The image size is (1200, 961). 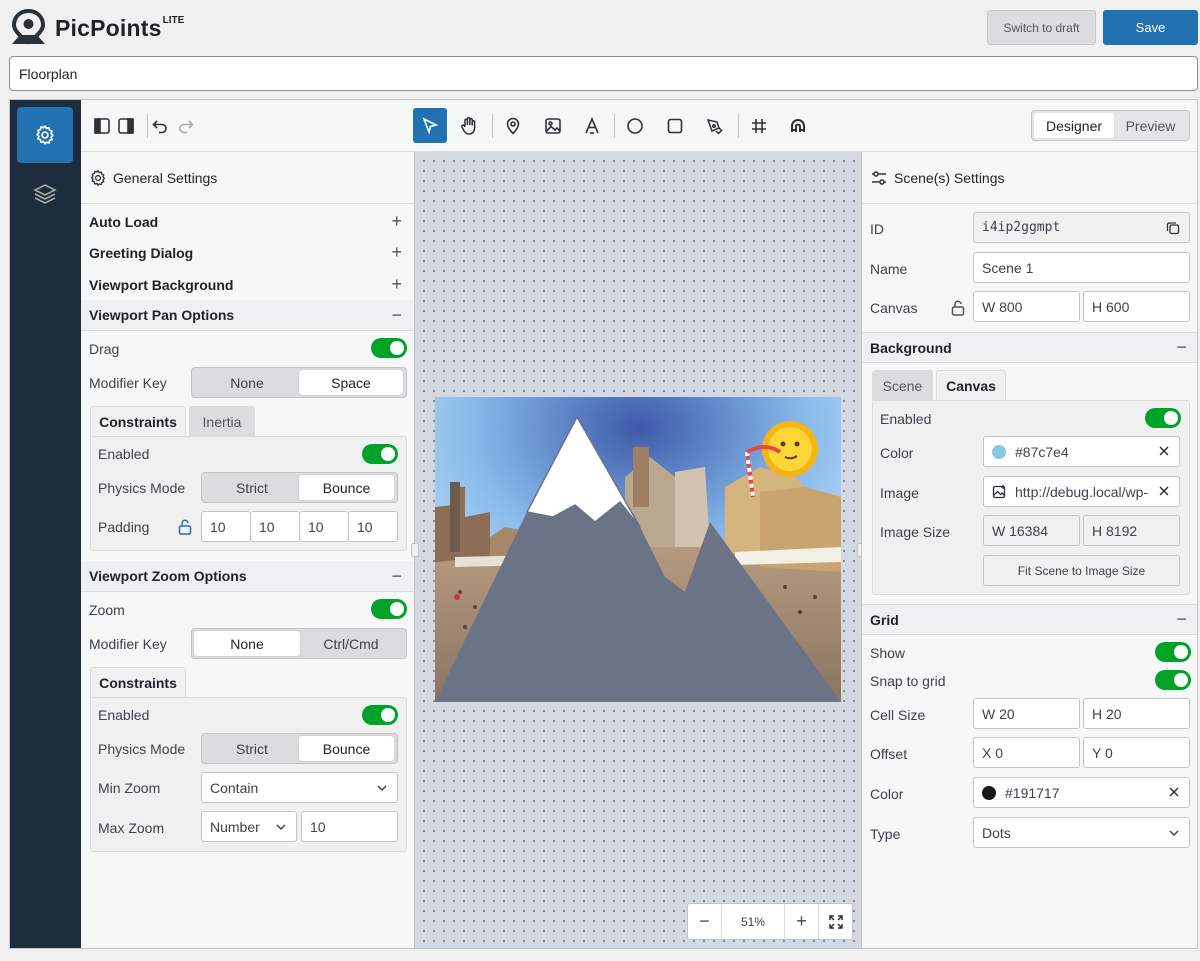 What do you see at coordinates (835, 921) in the screenshot?
I see `fit-screen-button` at bounding box center [835, 921].